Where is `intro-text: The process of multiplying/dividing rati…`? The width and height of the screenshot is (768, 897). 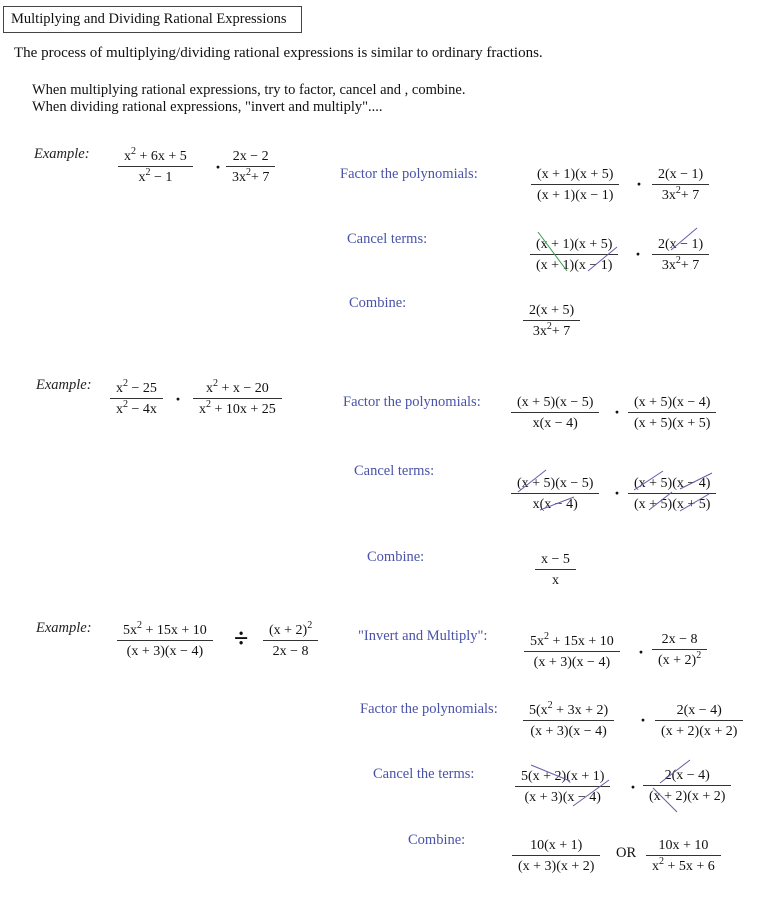
intro-text: The process of multiplying/dividing rati… is located at coordinates (278, 53).